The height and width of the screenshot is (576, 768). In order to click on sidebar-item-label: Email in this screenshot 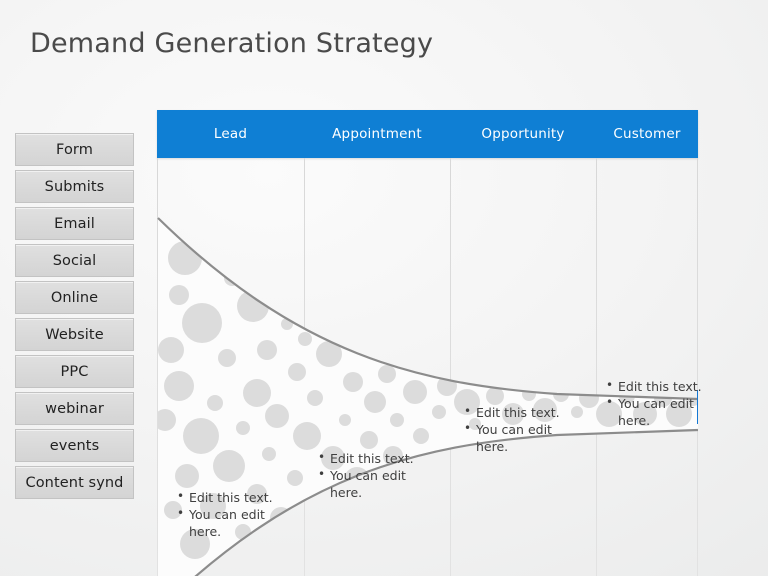, I will do `click(74, 223)`.